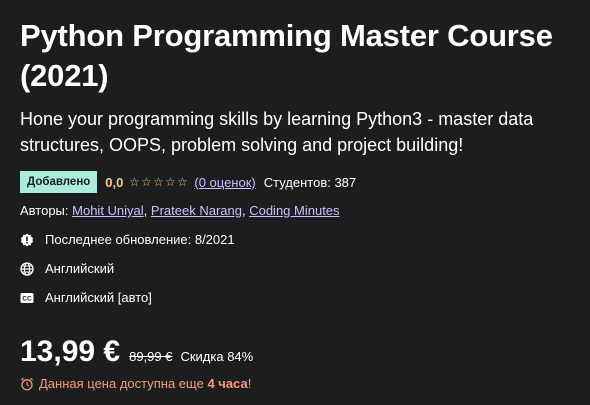 The width and height of the screenshot is (590, 405). I want to click on course-captions: Английский [авто], so click(98, 297).